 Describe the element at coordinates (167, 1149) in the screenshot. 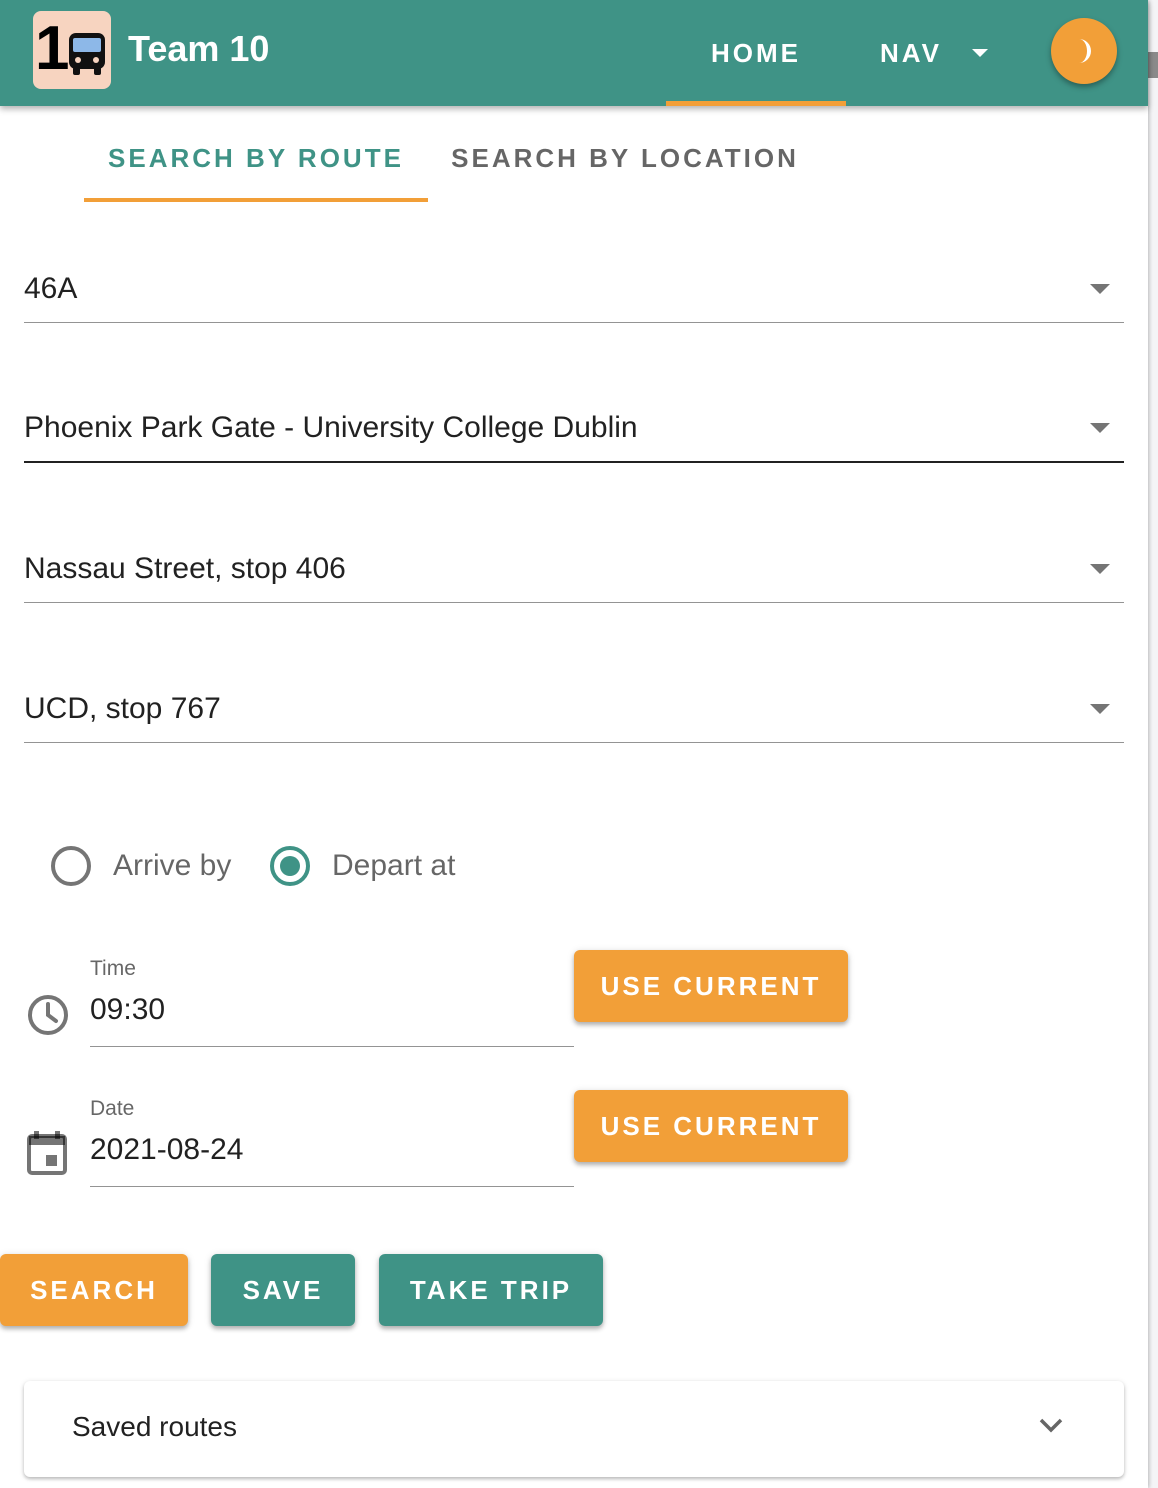

I see `date-value: 2021-08-24` at that location.